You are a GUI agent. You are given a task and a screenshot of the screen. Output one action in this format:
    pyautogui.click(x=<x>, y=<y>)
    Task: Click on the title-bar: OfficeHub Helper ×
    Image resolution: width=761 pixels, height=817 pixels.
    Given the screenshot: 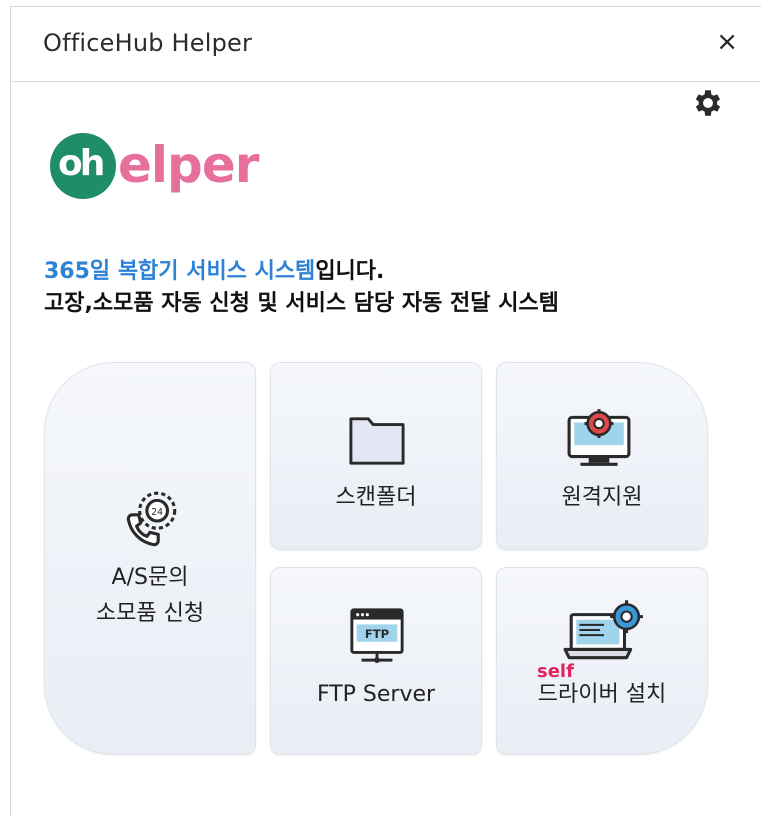 What is the action you would take?
    pyautogui.click(x=386, y=44)
    